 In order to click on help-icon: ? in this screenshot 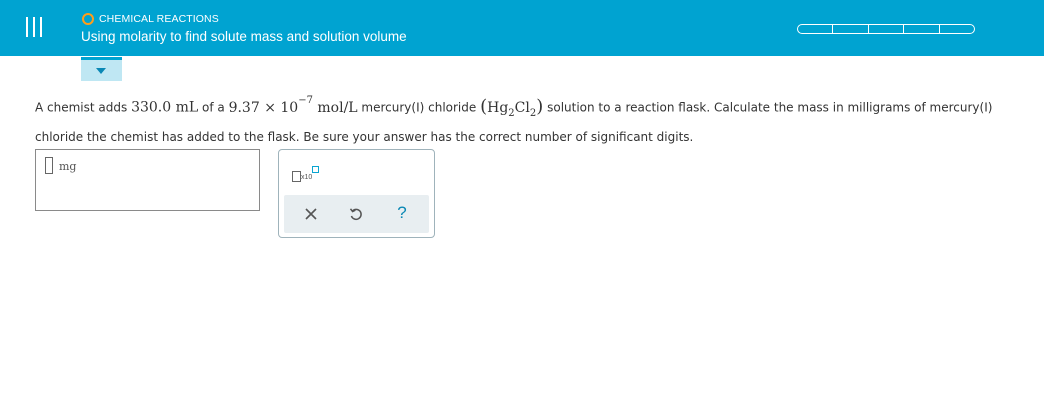, I will do `click(402, 212)`.